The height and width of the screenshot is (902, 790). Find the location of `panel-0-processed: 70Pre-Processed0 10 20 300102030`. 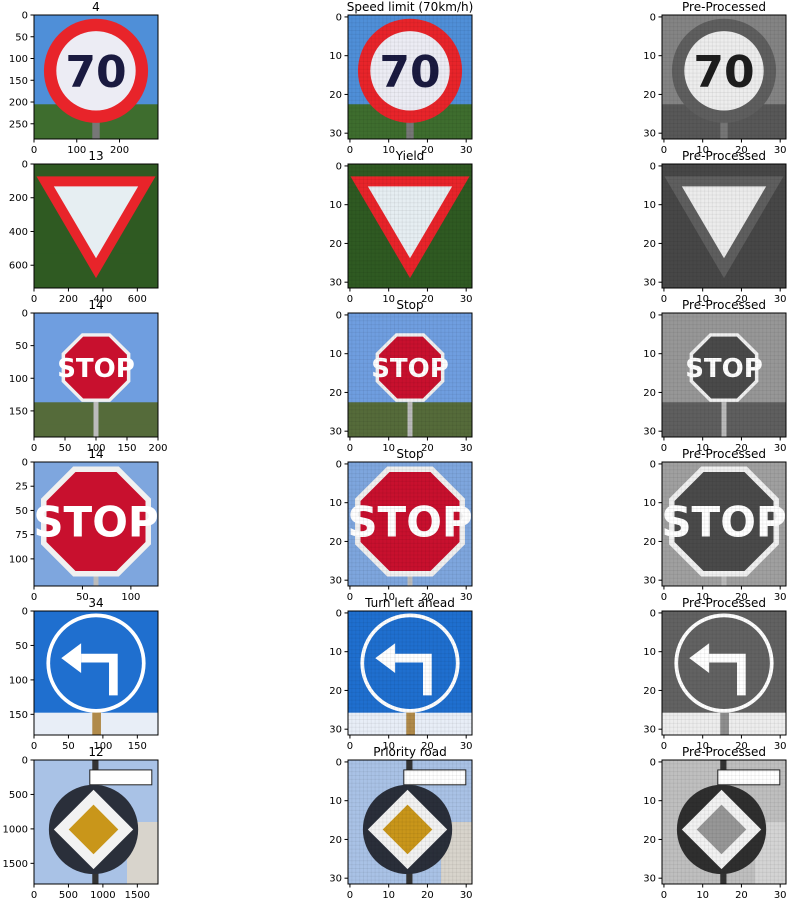

panel-0-processed: 70Pre-Processed0 10 20 300102030 is located at coordinates (714, 78).